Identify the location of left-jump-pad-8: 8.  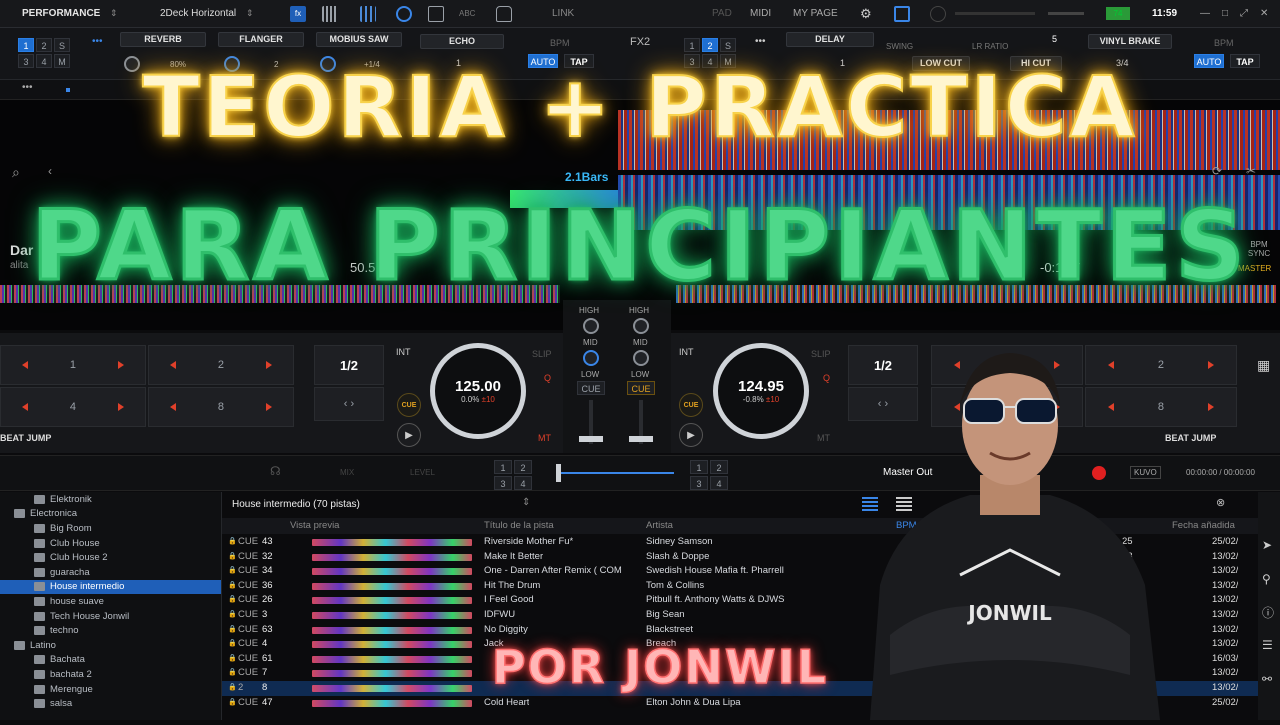
(221, 407).